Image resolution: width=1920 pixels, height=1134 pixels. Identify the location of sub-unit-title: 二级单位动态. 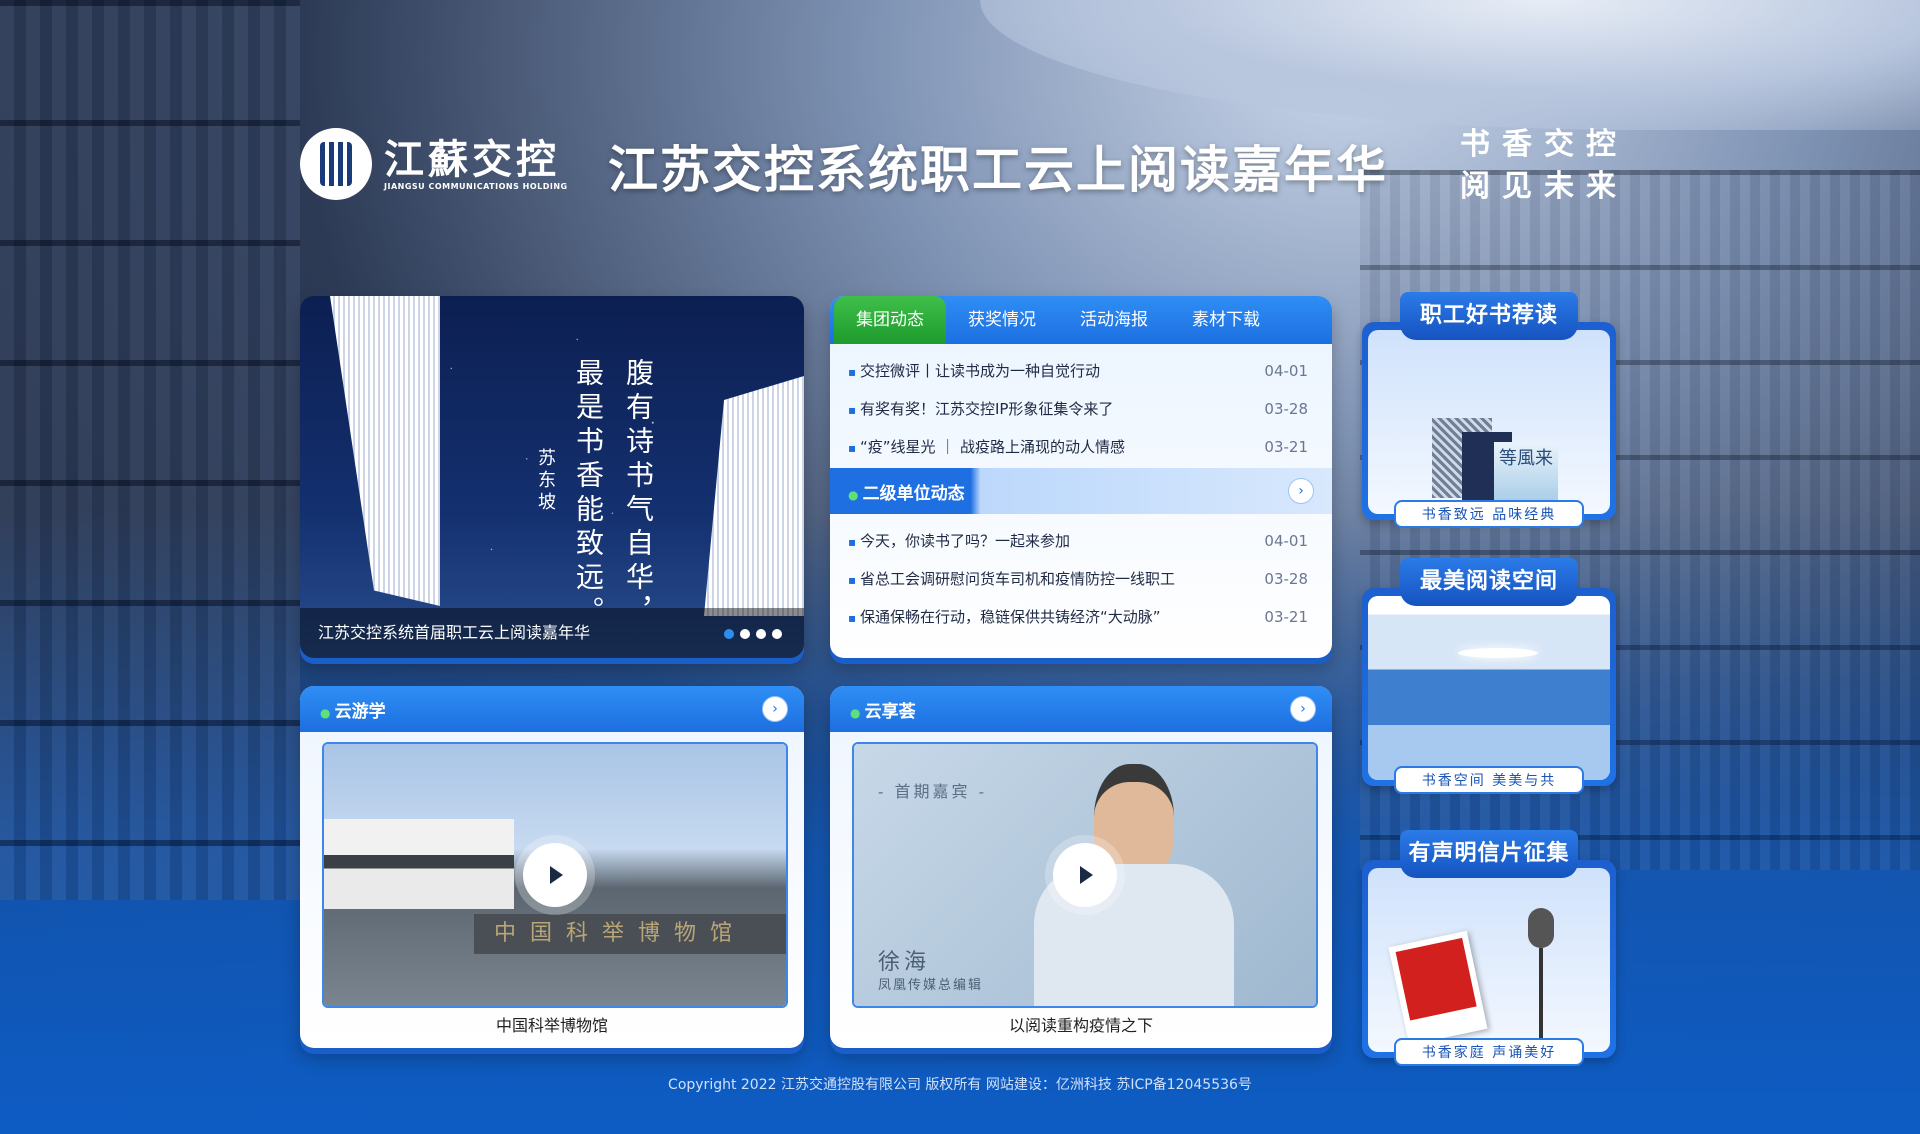
(906, 491).